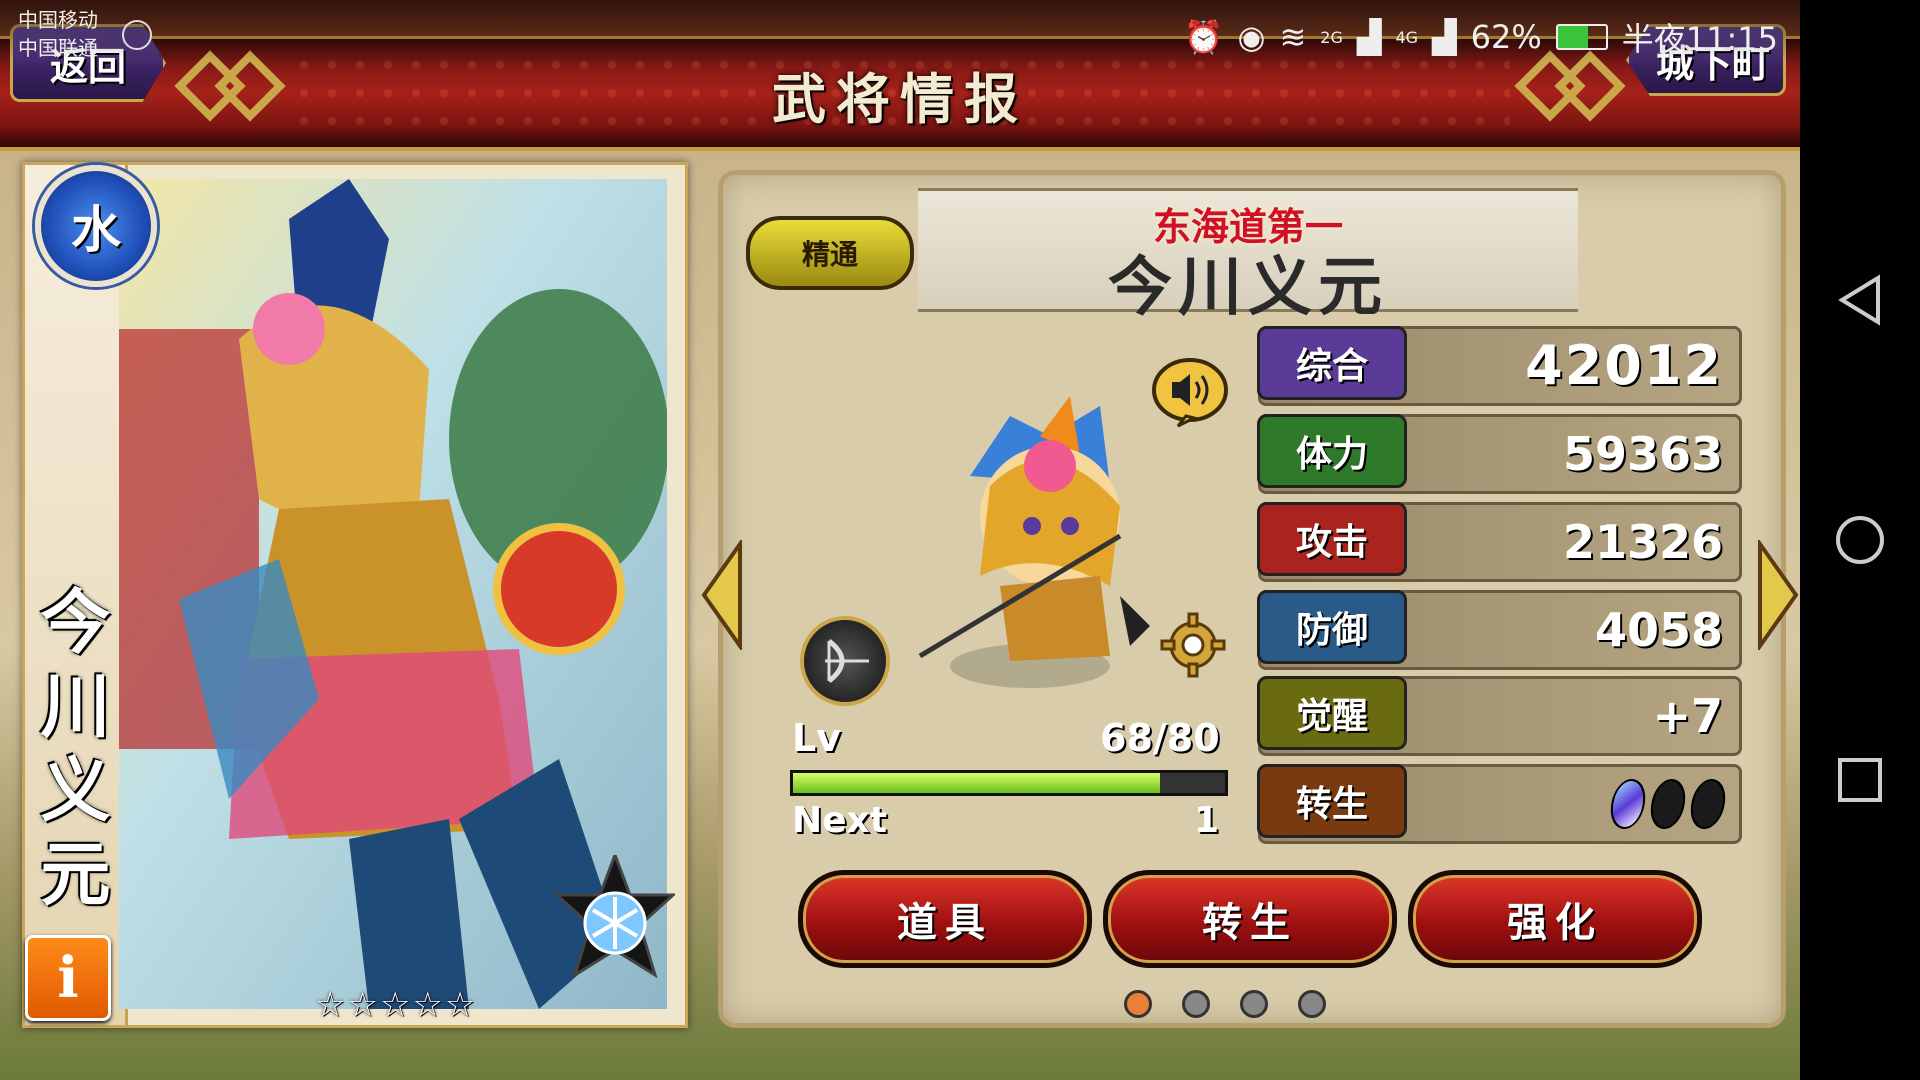 The image size is (1920, 1080). I want to click on stat-label: 转生, so click(1332, 801).